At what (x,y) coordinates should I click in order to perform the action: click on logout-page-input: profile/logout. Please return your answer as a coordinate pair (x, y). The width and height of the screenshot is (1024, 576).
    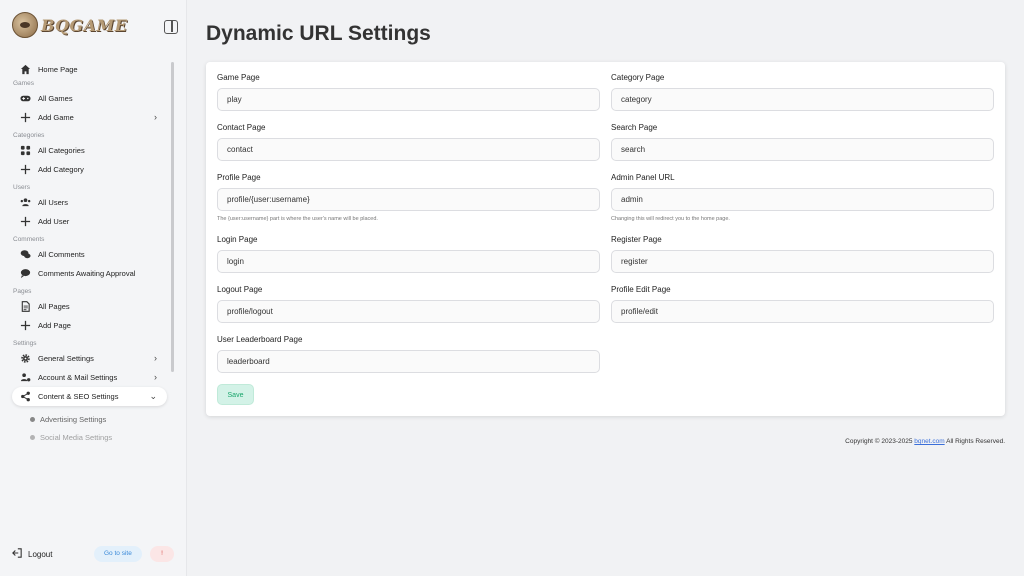
    Looking at the image, I should click on (408, 311).